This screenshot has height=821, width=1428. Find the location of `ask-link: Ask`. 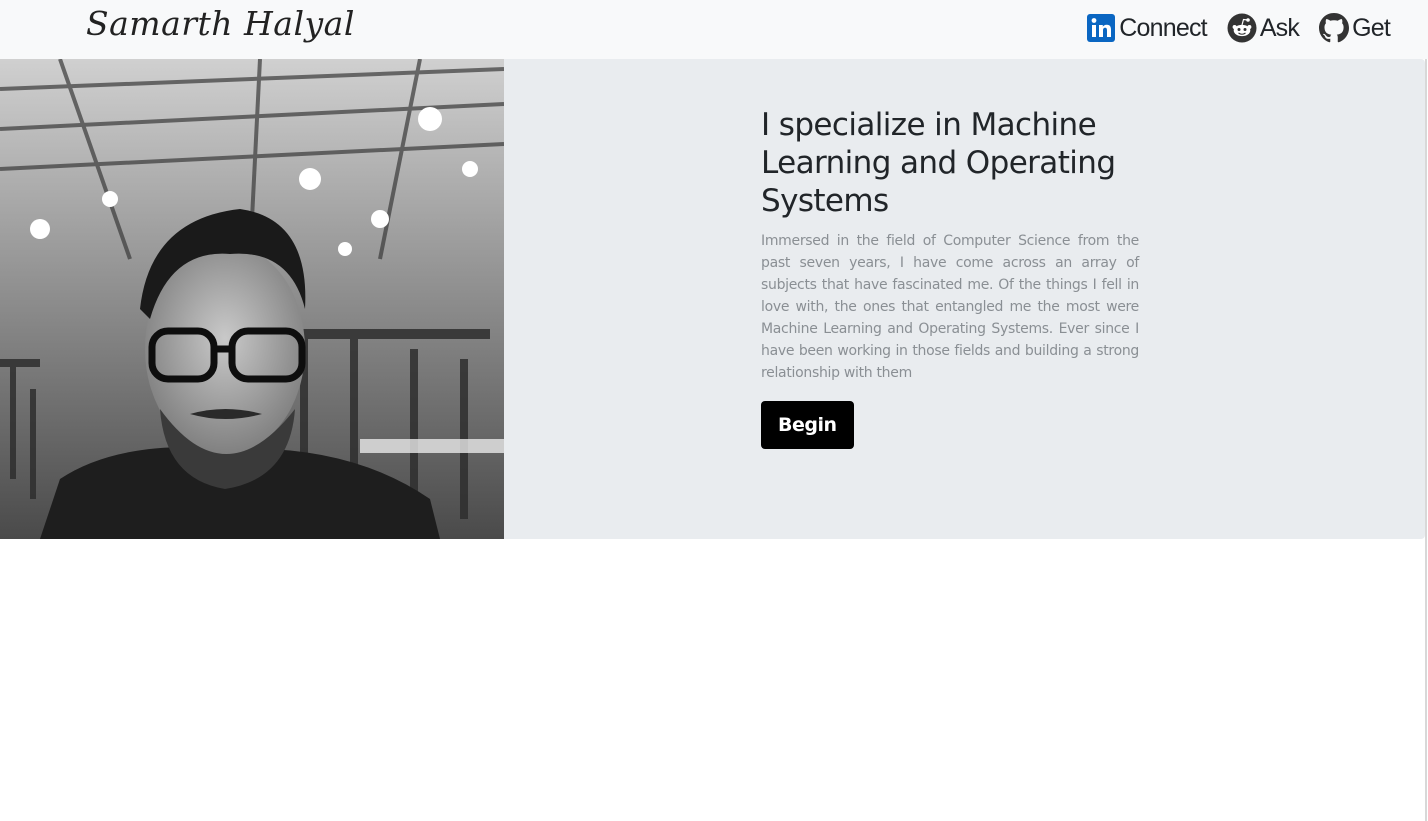

ask-link: Ask is located at coordinates (1263, 28).